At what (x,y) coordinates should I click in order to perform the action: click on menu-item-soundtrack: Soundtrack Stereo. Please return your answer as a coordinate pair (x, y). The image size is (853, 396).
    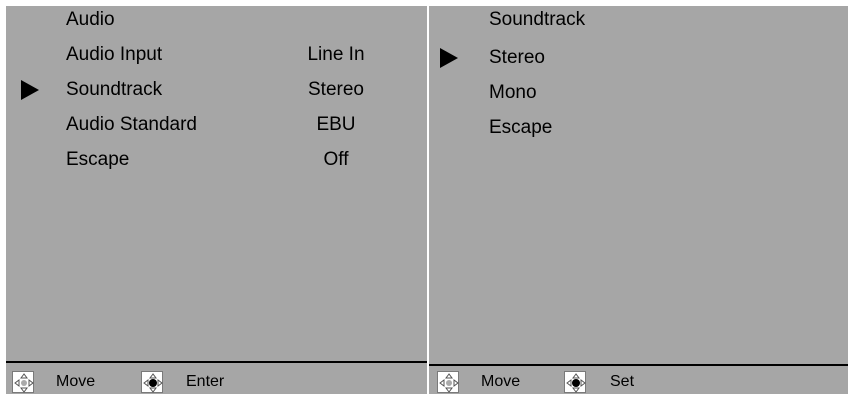
    Looking at the image, I should click on (216, 90).